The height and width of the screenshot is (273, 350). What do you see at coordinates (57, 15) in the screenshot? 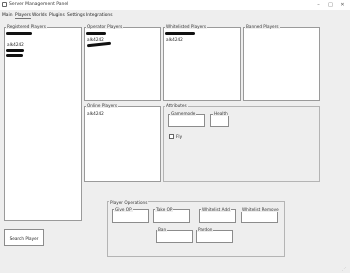
I see `menu-plugins: Plugins` at bounding box center [57, 15].